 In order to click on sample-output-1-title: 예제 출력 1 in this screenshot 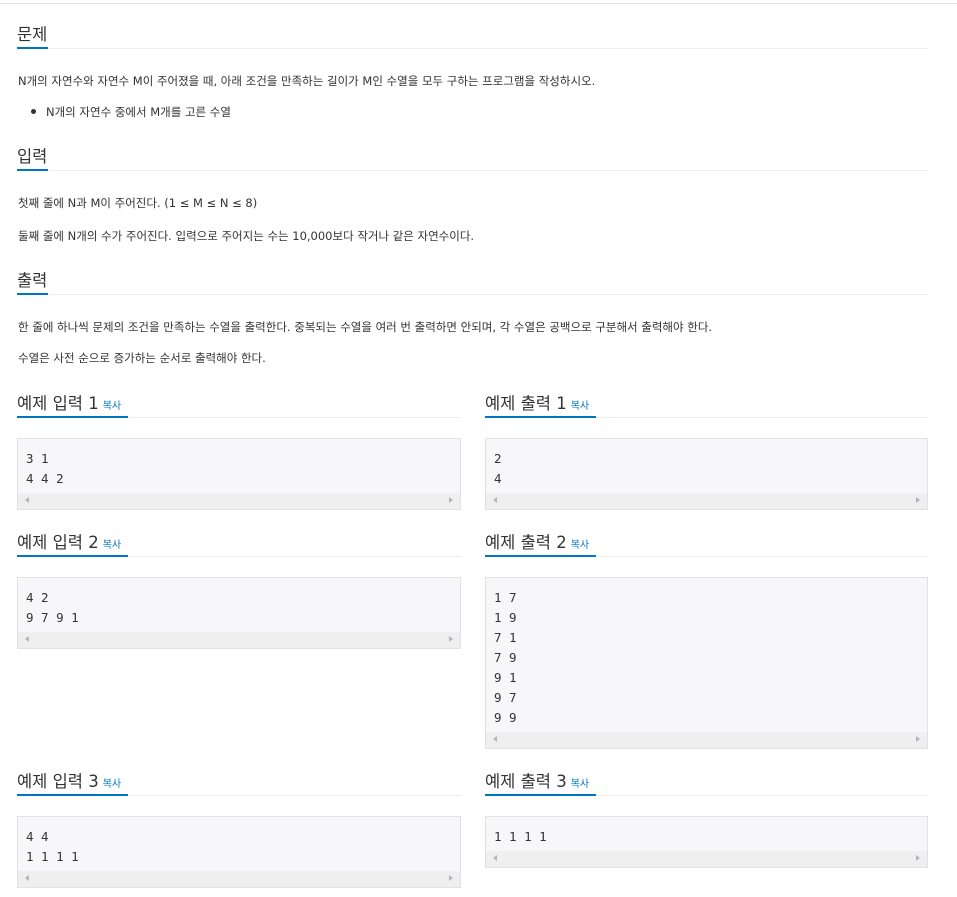, I will do `click(526, 403)`.